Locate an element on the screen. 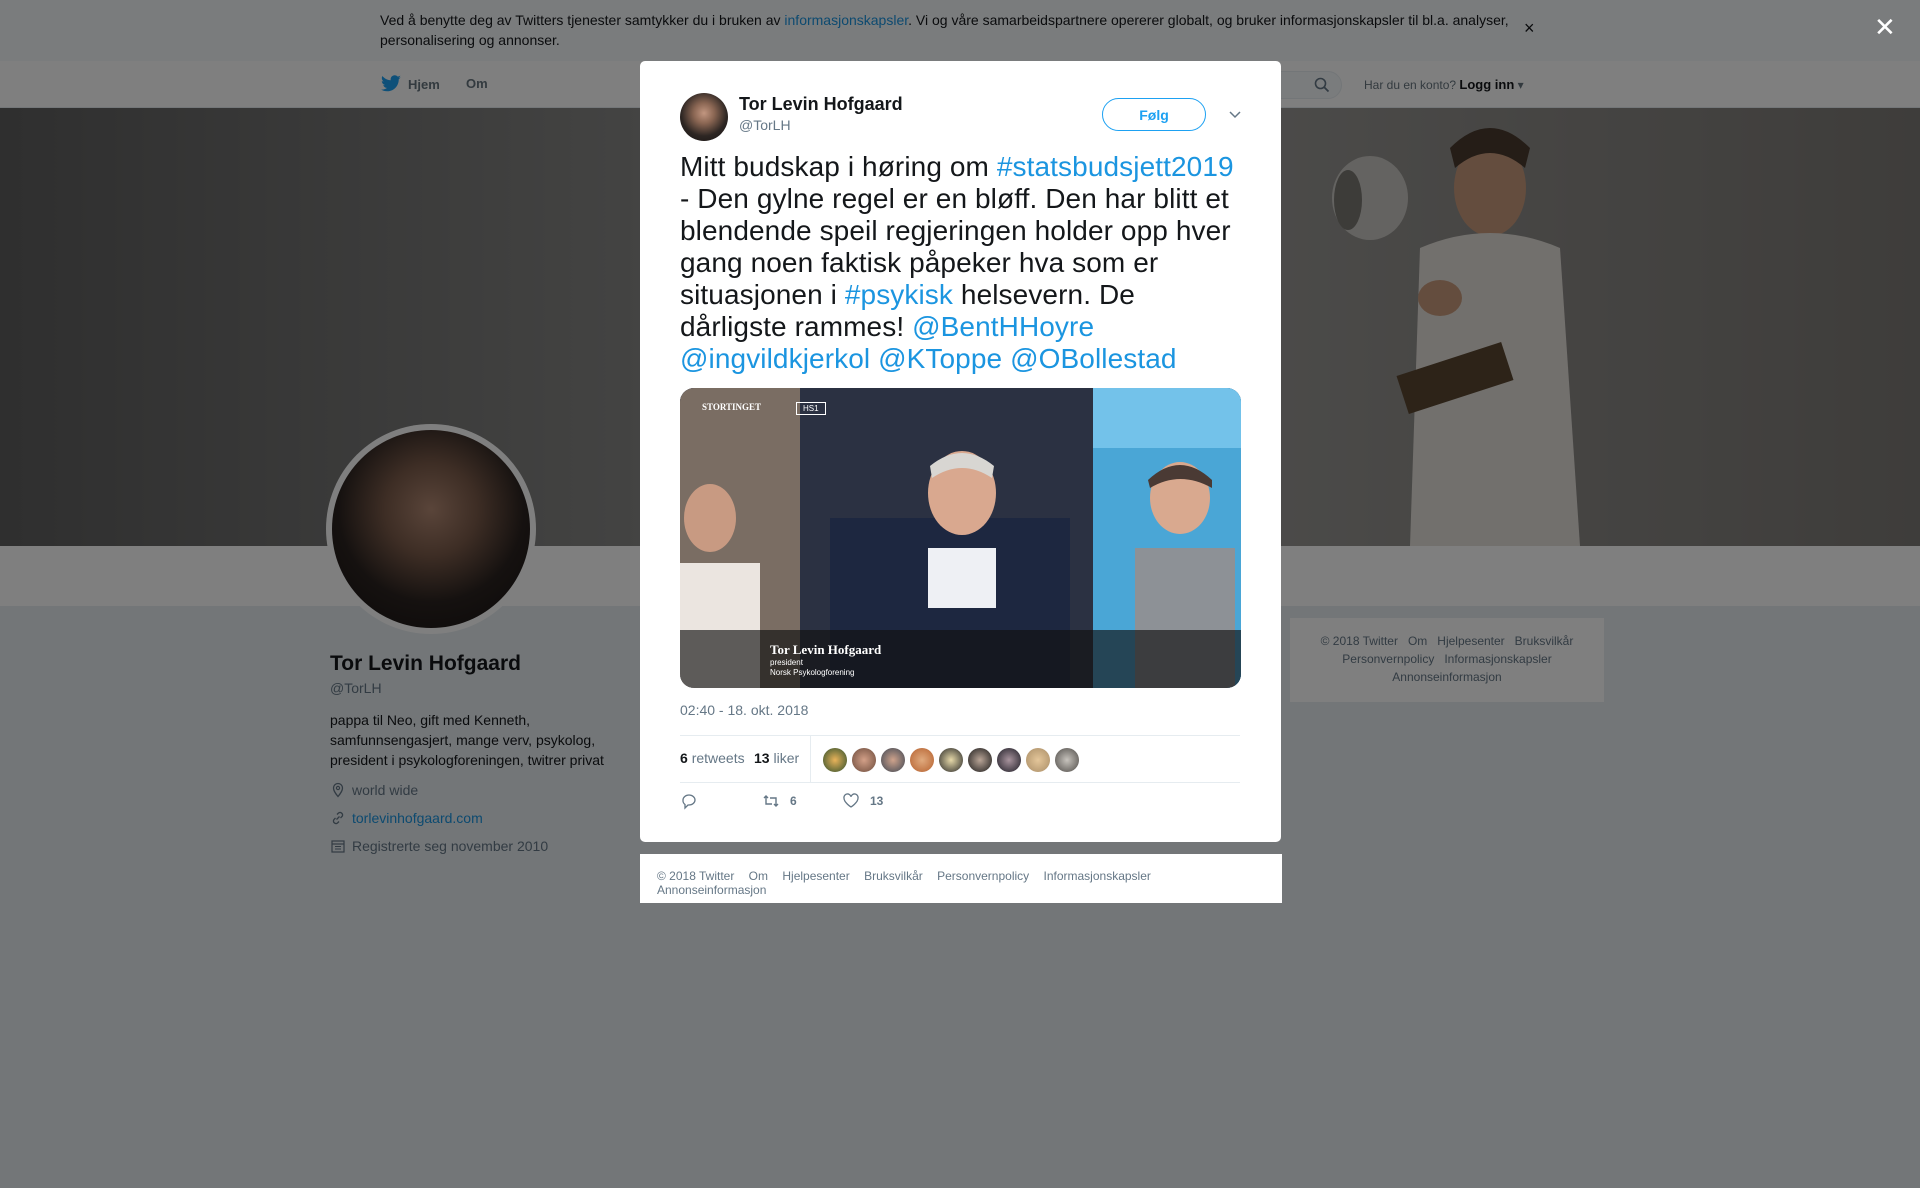  retweet-icon is located at coordinates (771, 801).